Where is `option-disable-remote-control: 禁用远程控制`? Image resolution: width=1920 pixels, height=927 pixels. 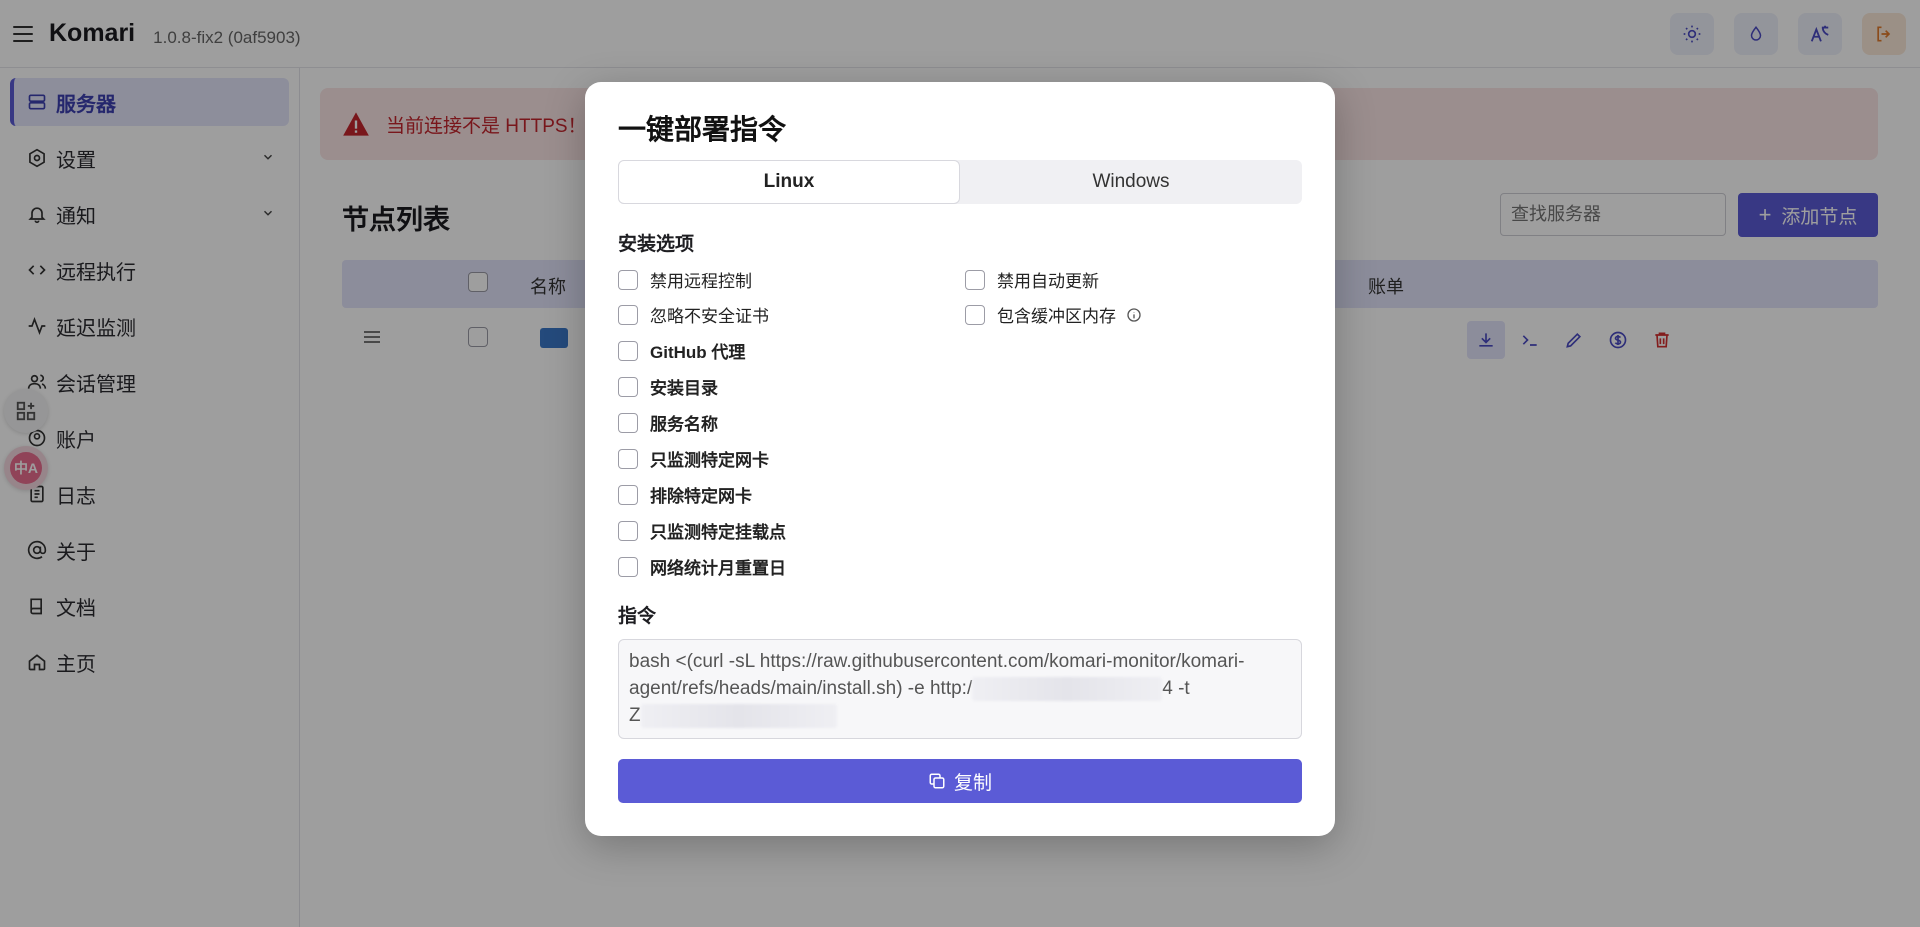
option-disable-remote-control: 禁用远程控制 is located at coordinates (685, 279).